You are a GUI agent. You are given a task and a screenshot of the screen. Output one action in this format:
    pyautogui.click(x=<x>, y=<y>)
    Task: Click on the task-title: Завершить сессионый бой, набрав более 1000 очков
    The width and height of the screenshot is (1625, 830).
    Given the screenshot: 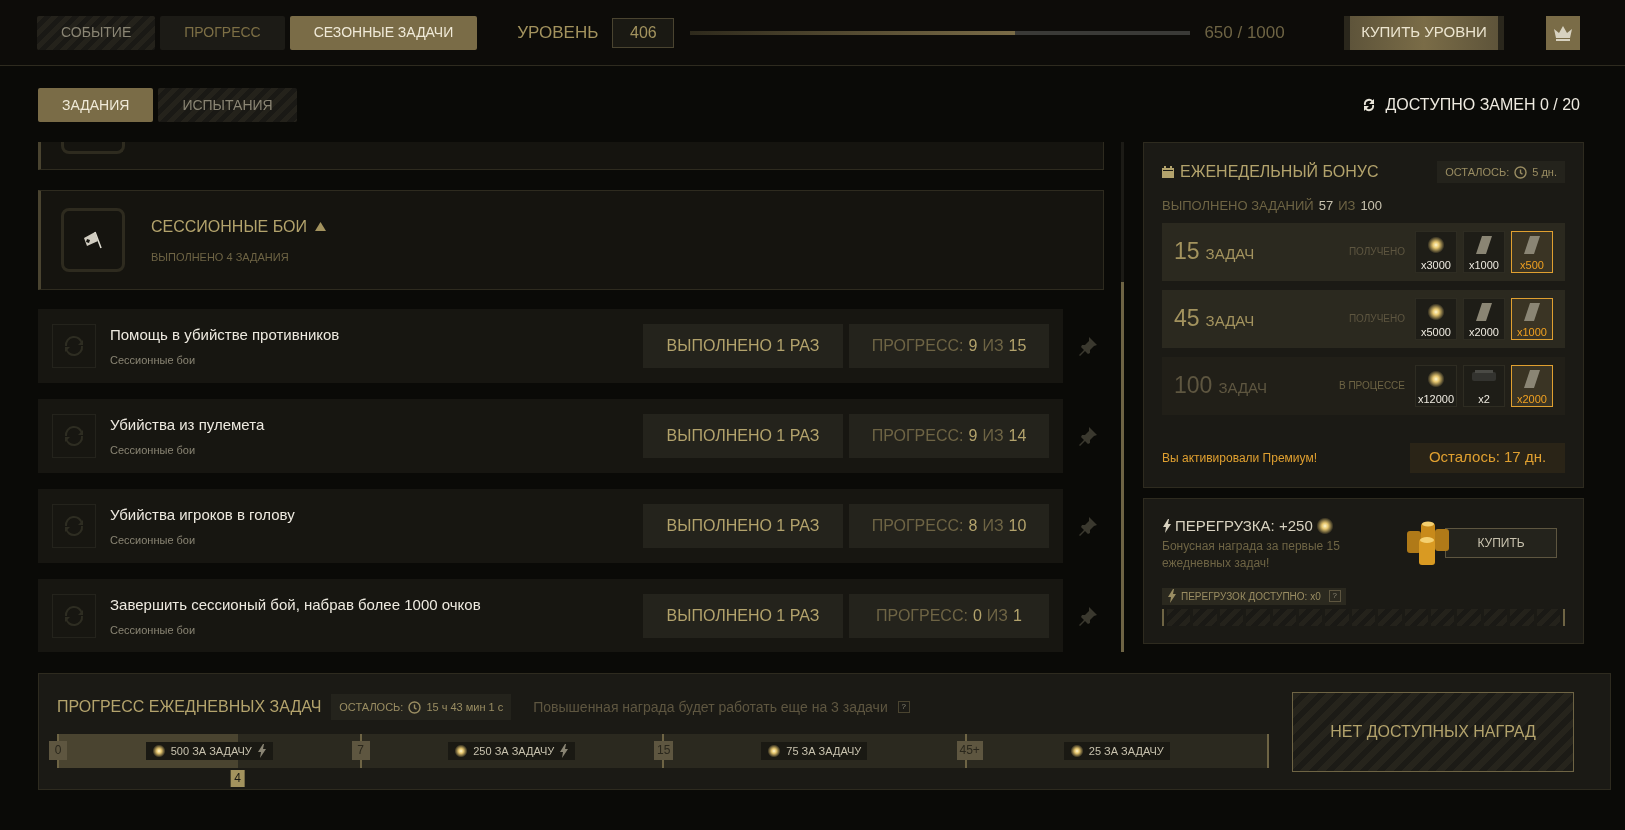 What is the action you would take?
    pyautogui.click(x=295, y=604)
    